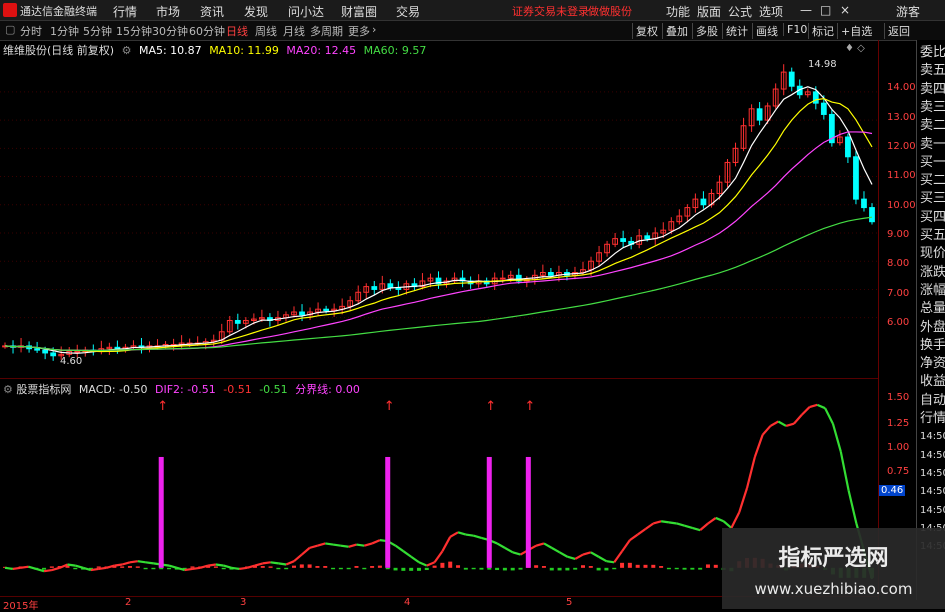 This screenshot has height=612, width=945. Describe the element at coordinates (932, 309) in the screenshot. I see `side-panel-item: 总量` at that location.